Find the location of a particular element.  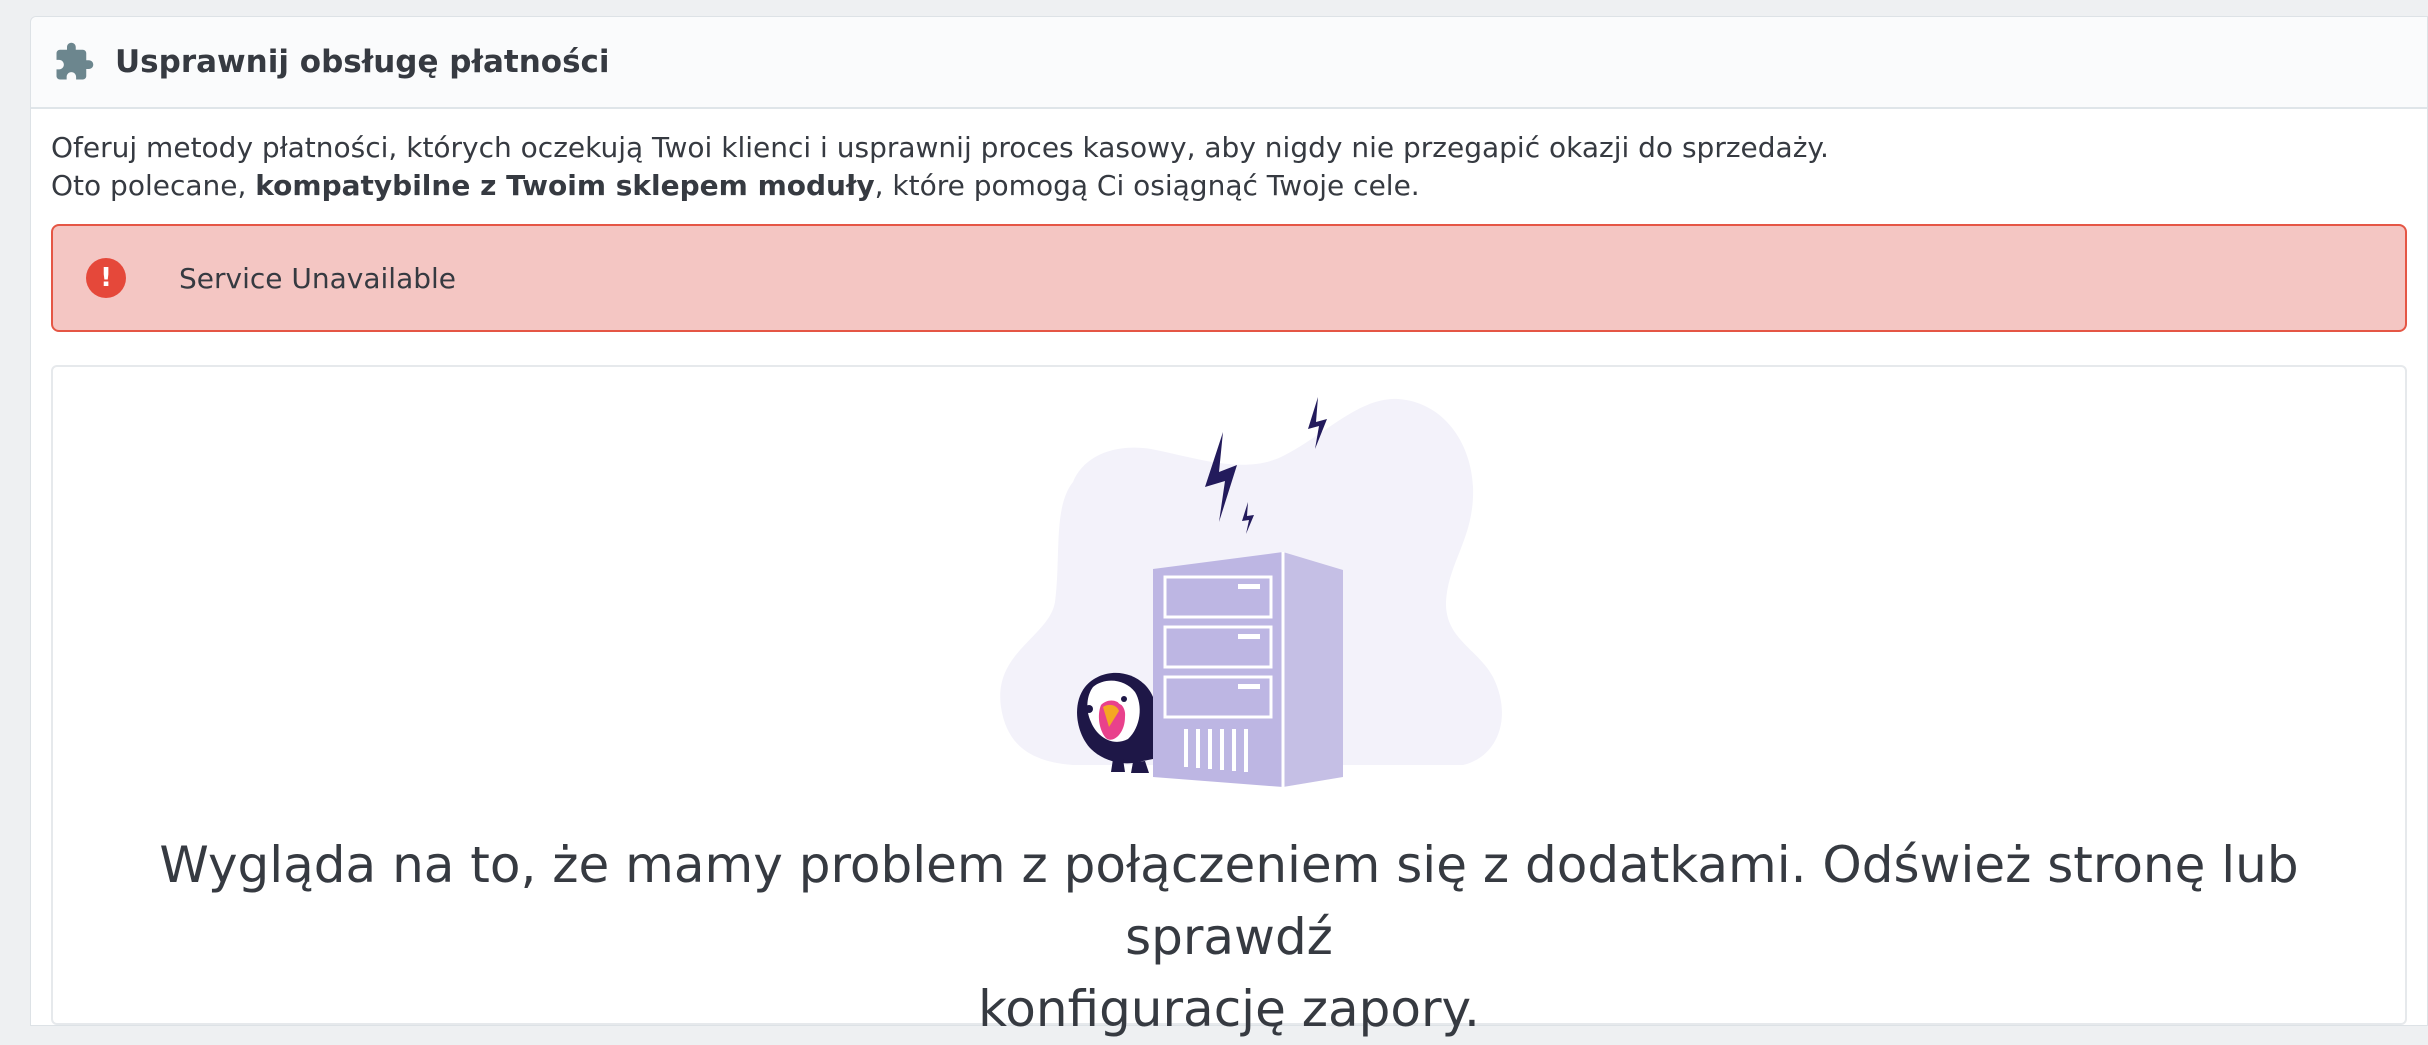

intro-line-2-bold: kompatybilne z Twoim sklepem moduły is located at coordinates (565, 185).